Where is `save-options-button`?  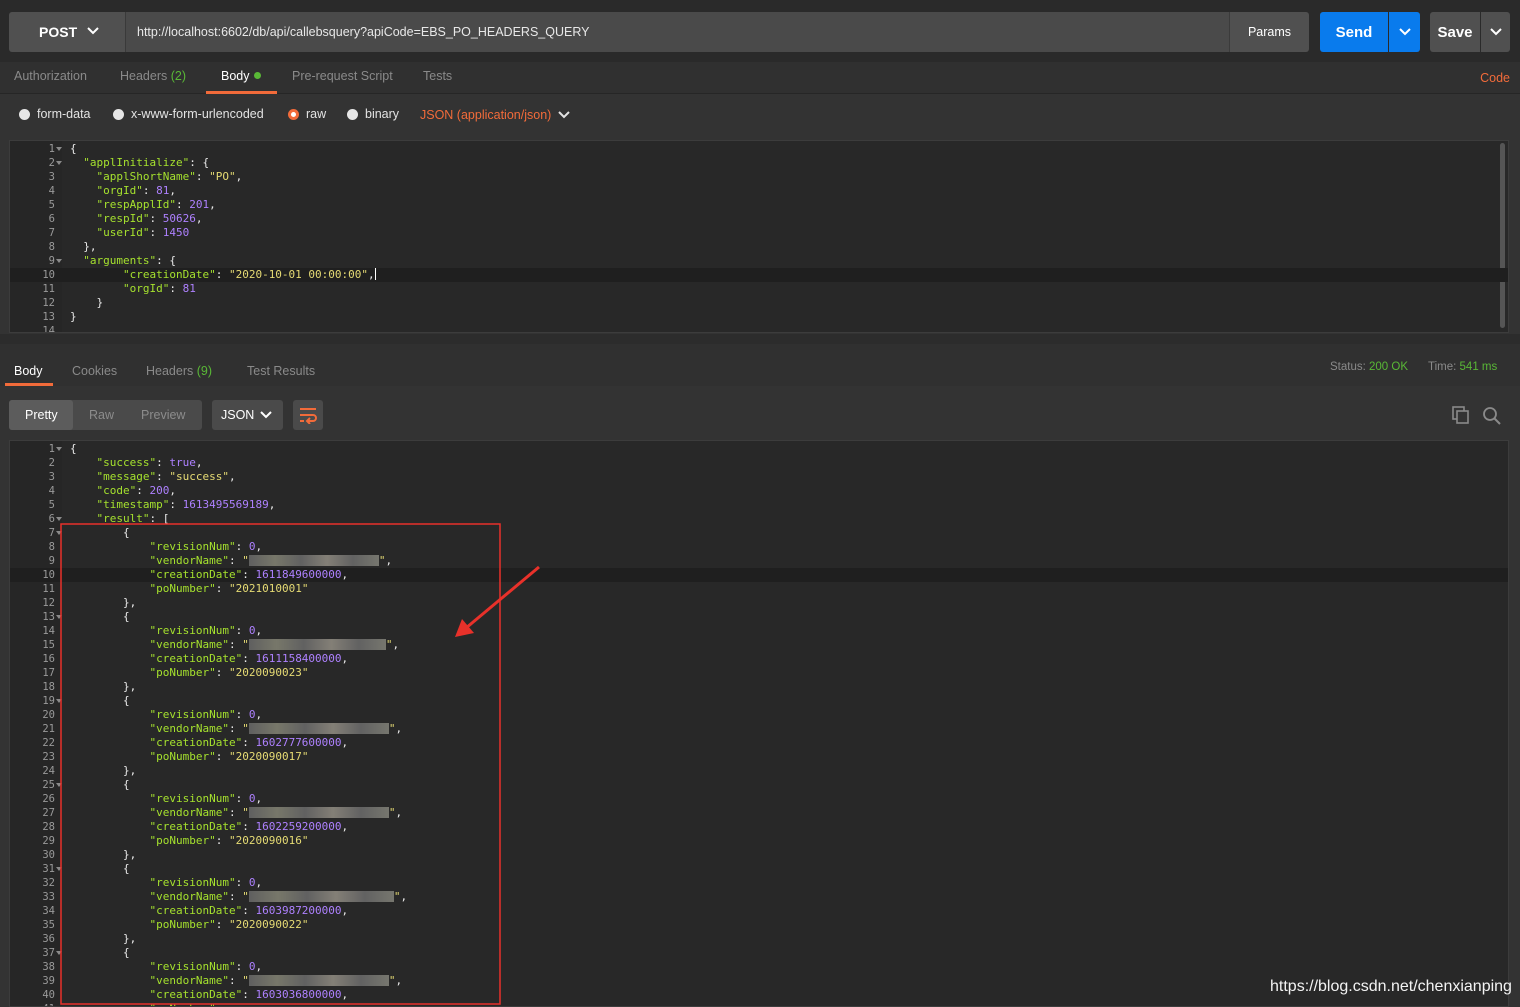 save-options-button is located at coordinates (1495, 32).